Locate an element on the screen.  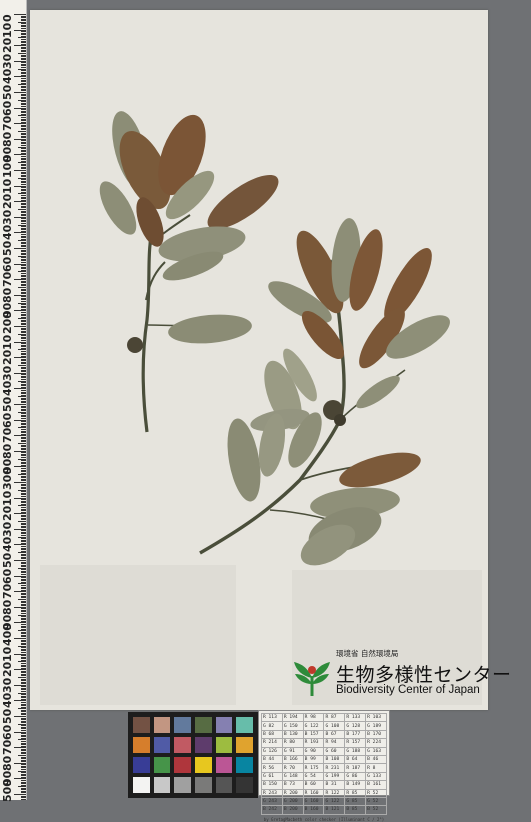
table-cell: R 160 is located at coordinates (313, 793).